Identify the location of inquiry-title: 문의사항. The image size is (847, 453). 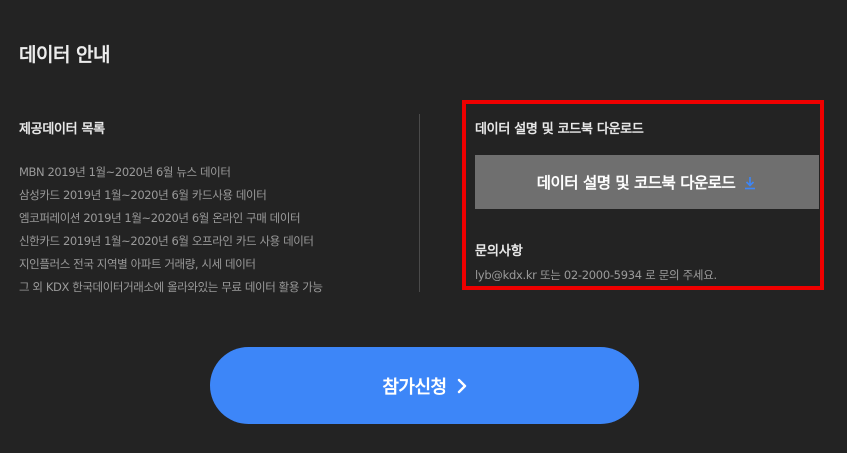
(499, 251).